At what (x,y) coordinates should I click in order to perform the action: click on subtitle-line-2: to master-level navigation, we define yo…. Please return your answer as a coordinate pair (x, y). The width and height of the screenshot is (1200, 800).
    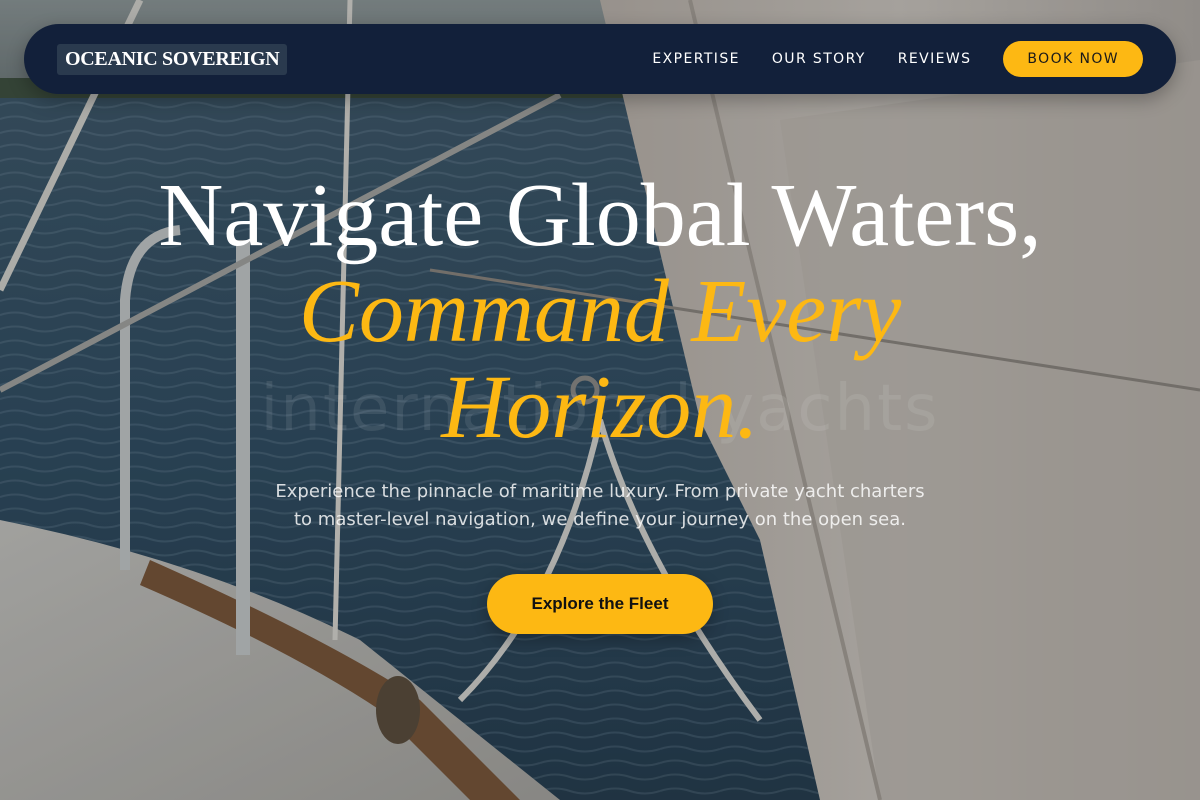
    Looking at the image, I should click on (600, 519).